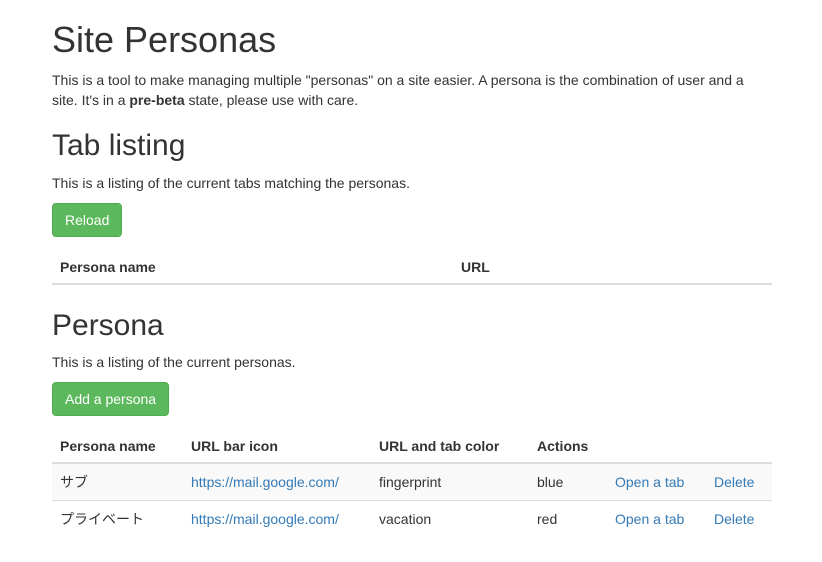 The image size is (822, 562). I want to click on url-bar-icon-cell: vacation, so click(450, 518).